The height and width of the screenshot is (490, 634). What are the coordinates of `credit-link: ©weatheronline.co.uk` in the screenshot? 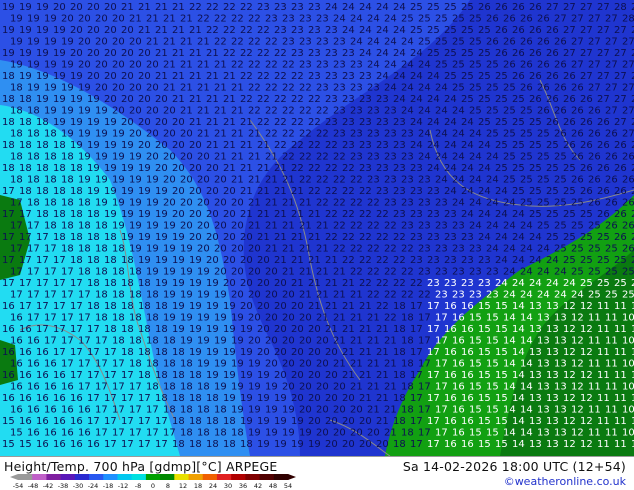 It's located at (565, 481).